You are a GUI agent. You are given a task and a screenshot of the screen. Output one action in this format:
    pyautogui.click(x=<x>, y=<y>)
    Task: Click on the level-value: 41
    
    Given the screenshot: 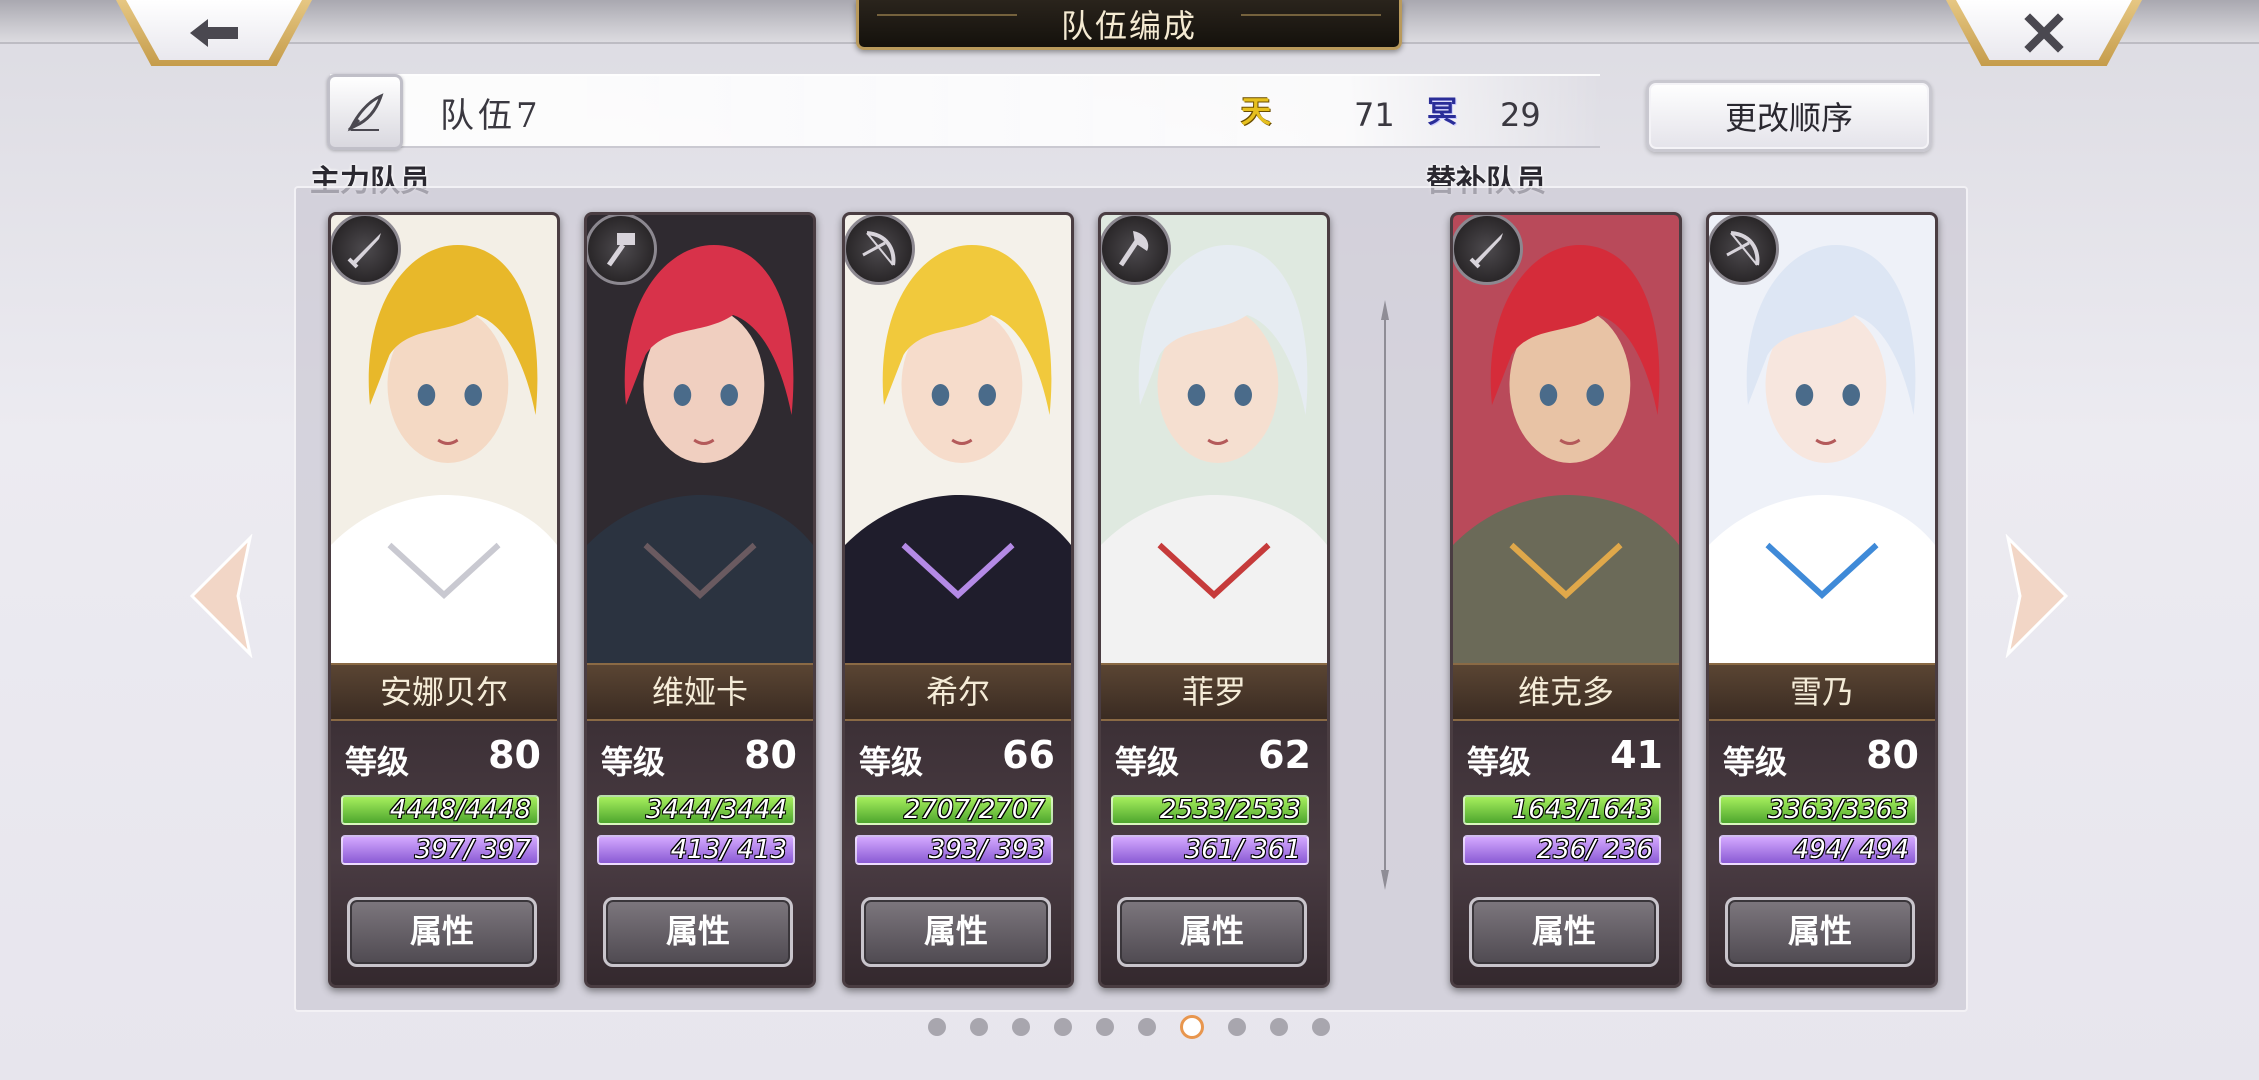 What is the action you would take?
    pyautogui.click(x=1636, y=755)
    